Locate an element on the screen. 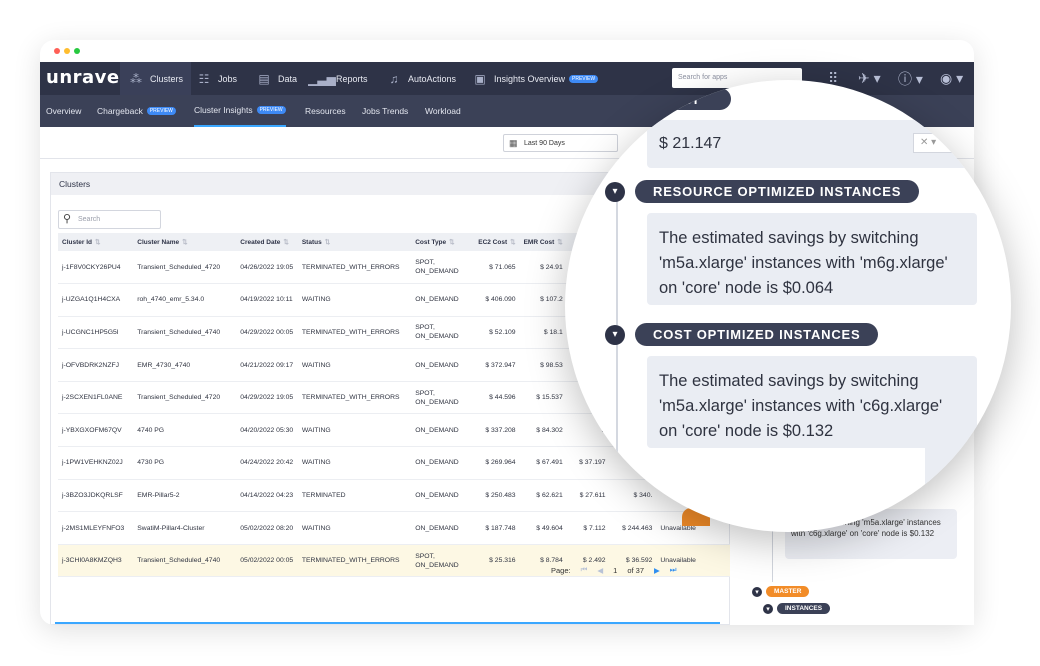 This screenshot has height=666, width=1040. cluster-name-cell: SwatiM-Pillar4-Cluster is located at coordinates (185, 528).